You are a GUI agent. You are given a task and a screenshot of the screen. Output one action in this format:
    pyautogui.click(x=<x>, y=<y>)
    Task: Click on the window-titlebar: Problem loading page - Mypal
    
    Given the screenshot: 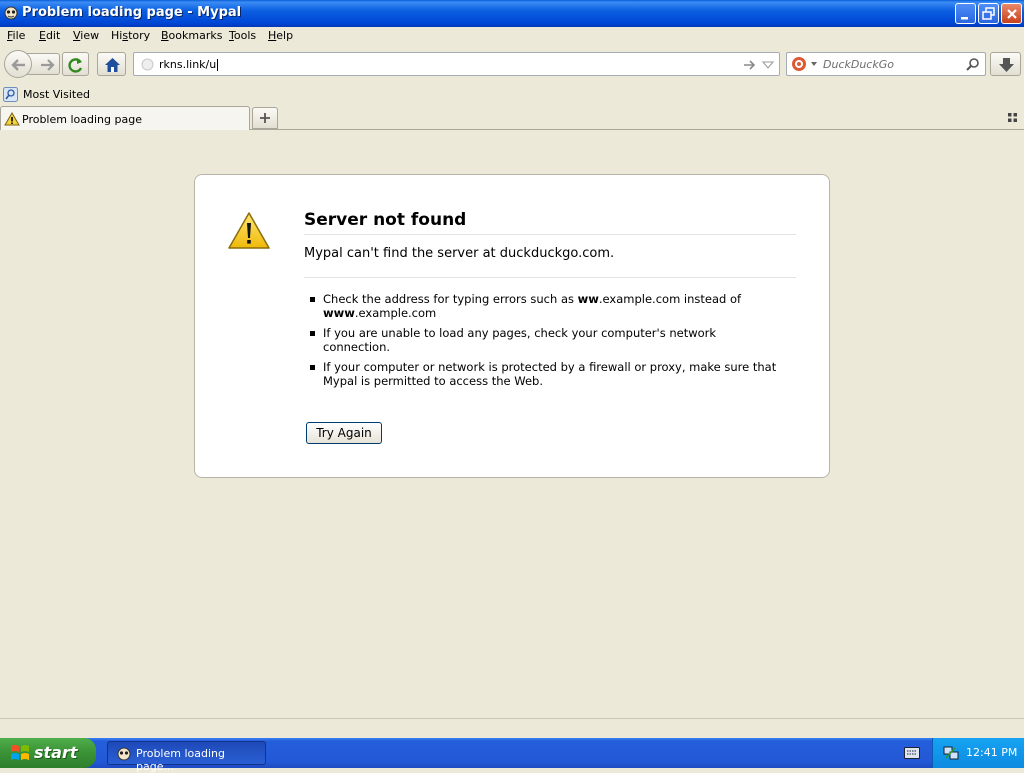 What is the action you would take?
    pyautogui.click(x=512, y=13)
    